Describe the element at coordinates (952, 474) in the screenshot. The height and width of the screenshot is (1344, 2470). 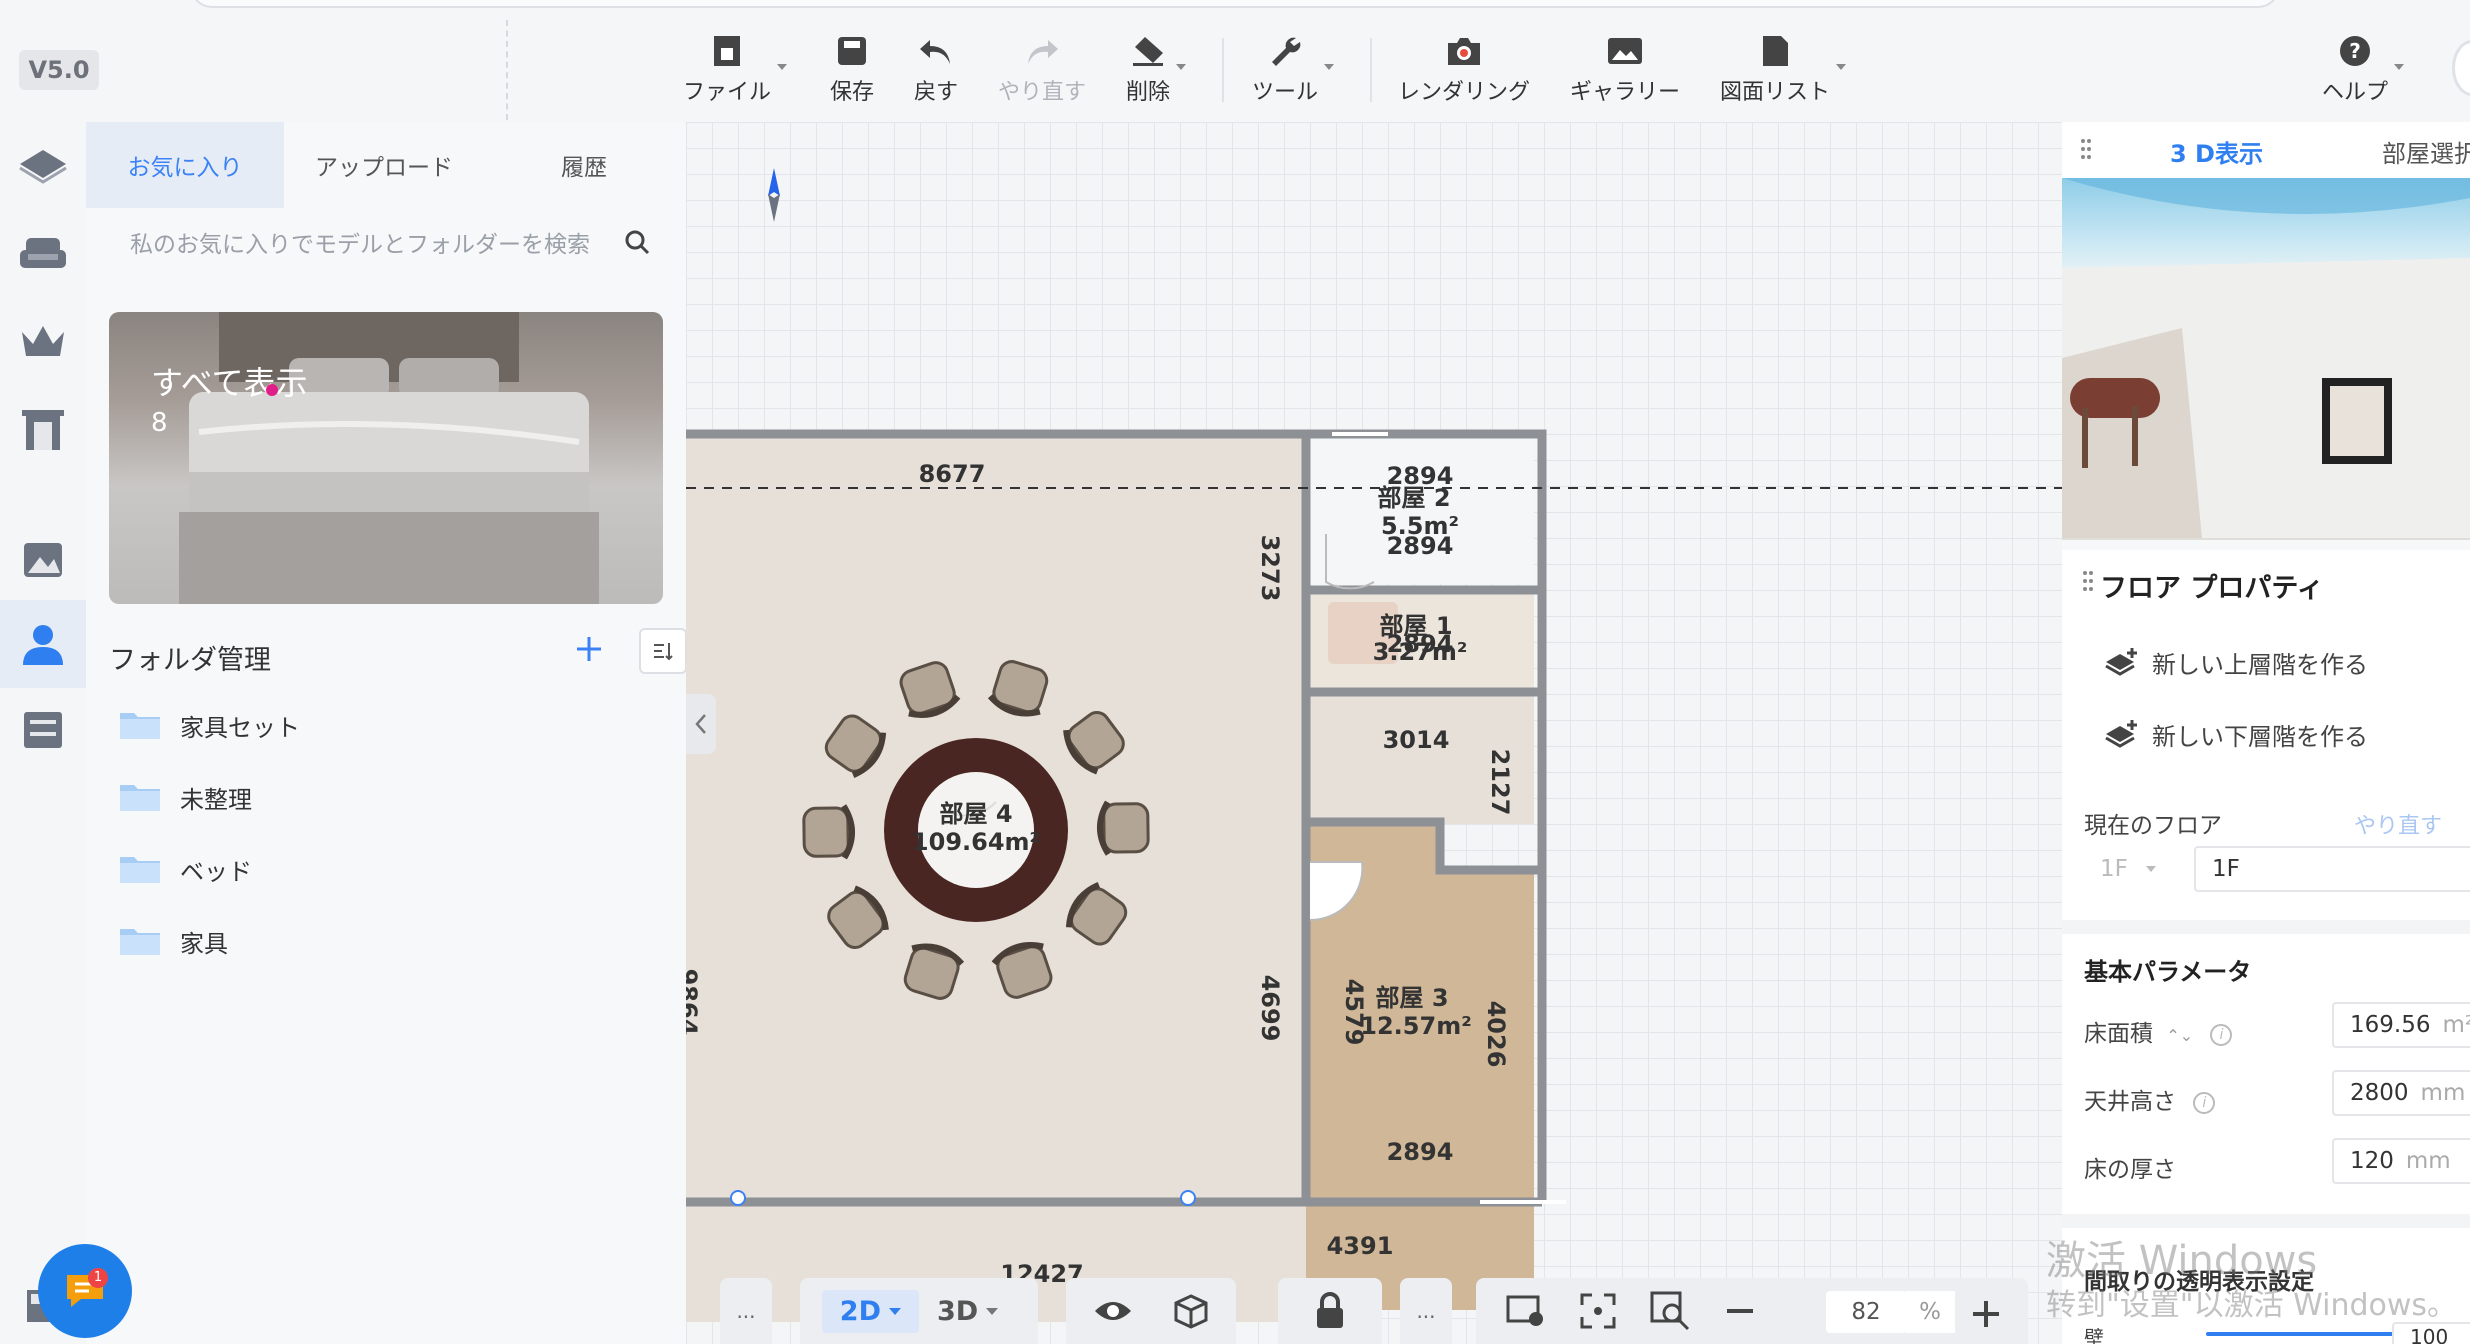
I see `dimension-label: 8677` at that location.